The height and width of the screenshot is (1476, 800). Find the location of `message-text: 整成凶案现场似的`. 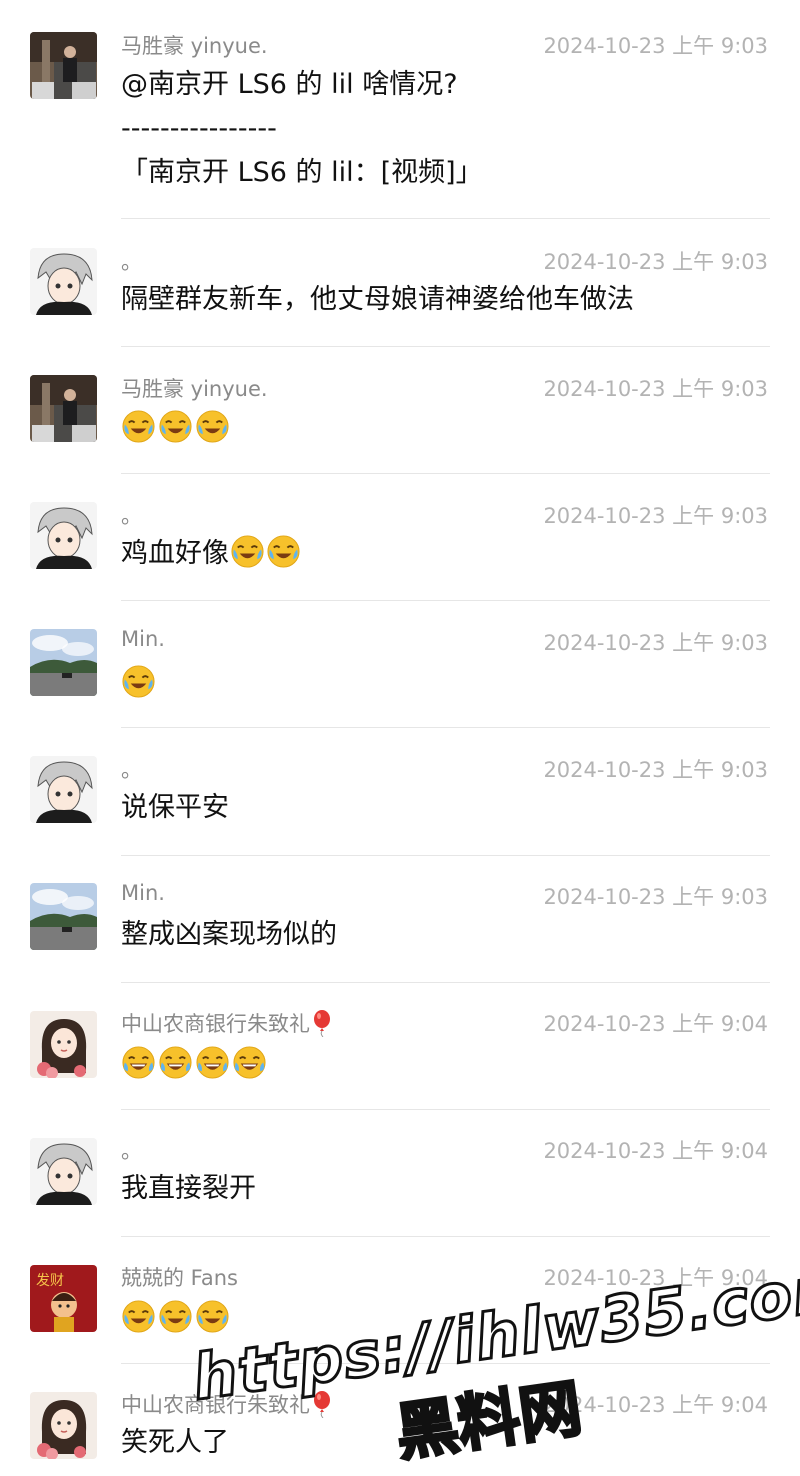

message-text: 整成凶案现场似的 is located at coordinates (444, 935).